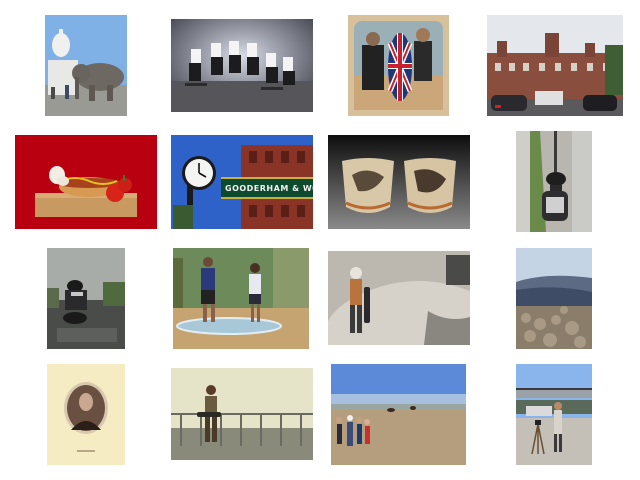 Image resolution: width=640 pixels, height=480 pixels. What do you see at coordinates (242, 414) in the screenshot?
I see `thumbnail-skater-rail` at bounding box center [242, 414].